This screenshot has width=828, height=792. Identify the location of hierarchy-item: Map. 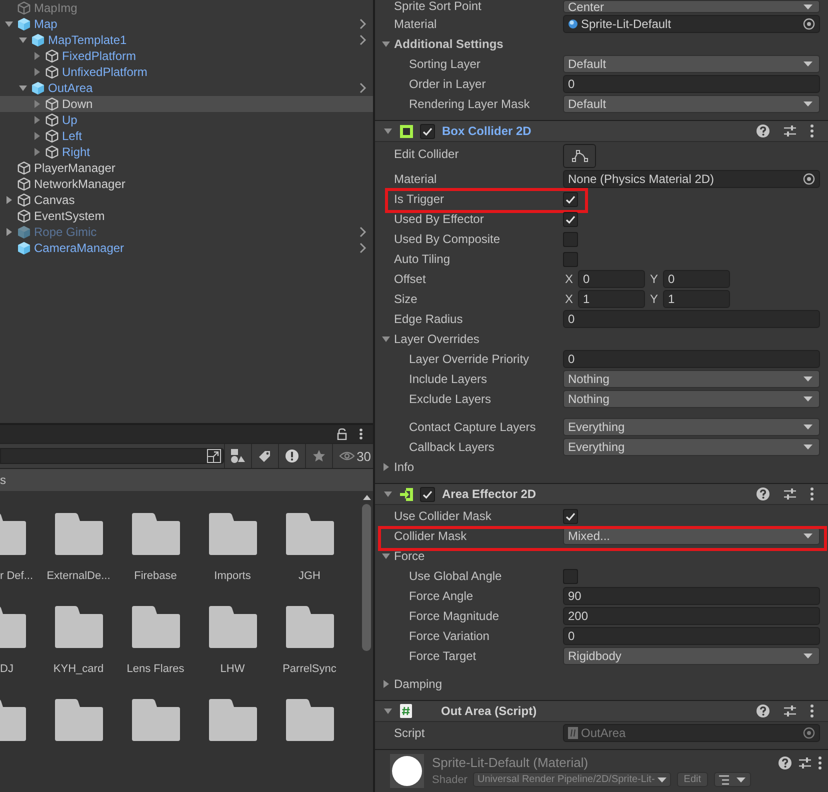
(186, 24).